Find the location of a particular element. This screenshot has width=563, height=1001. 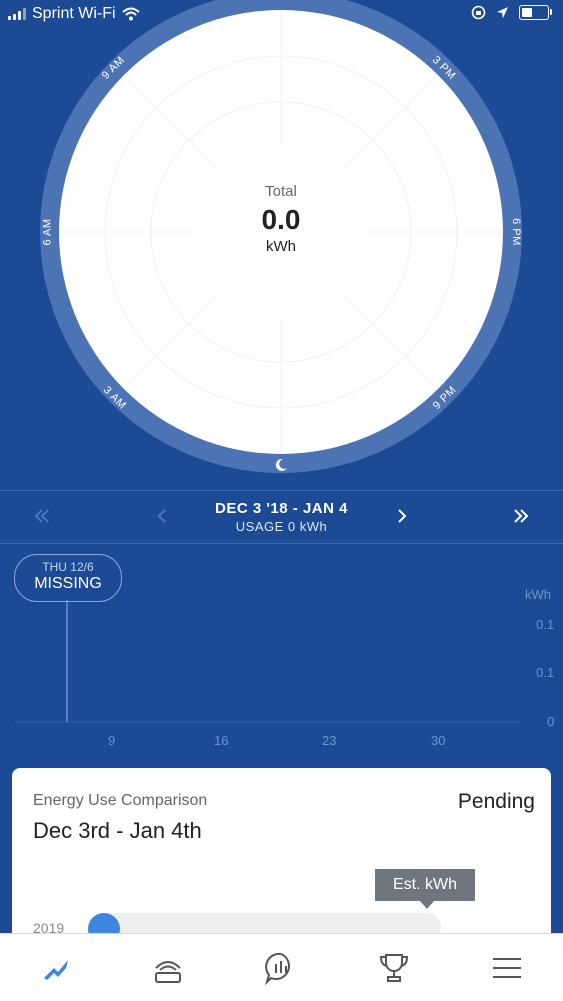

x-tick: 23 is located at coordinates (329, 740).